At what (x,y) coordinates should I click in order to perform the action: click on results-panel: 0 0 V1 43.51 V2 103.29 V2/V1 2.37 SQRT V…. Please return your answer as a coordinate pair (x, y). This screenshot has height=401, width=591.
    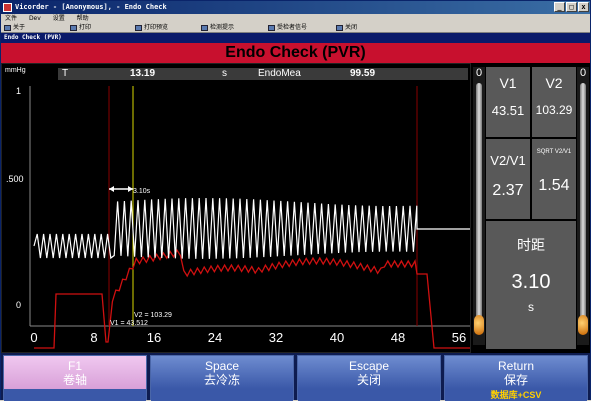
    Looking at the image, I should click on (530, 208).